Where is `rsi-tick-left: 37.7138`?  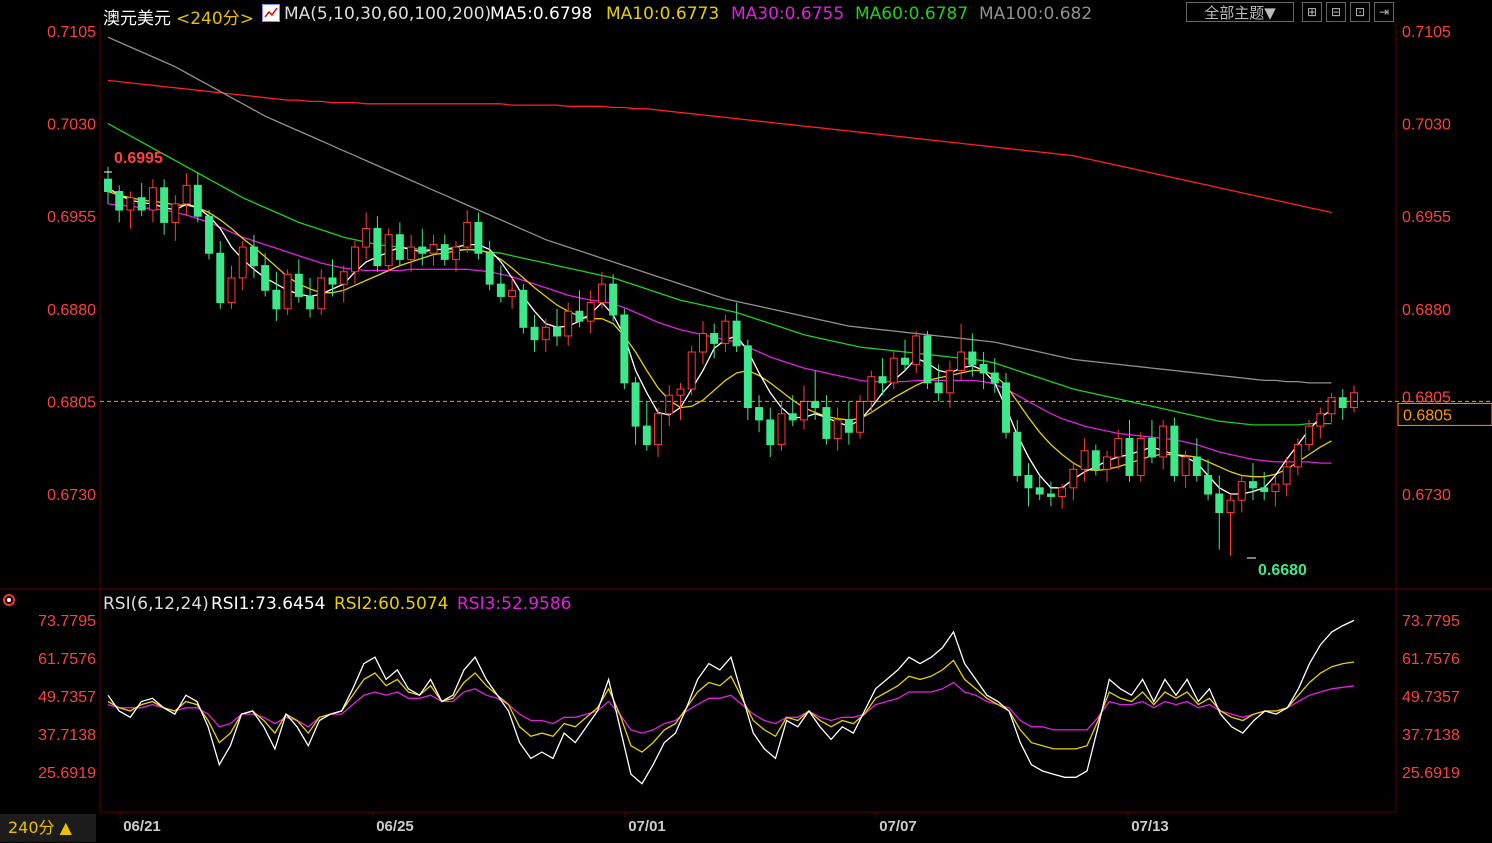 rsi-tick-left: 37.7138 is located at coordinates (67, 735).